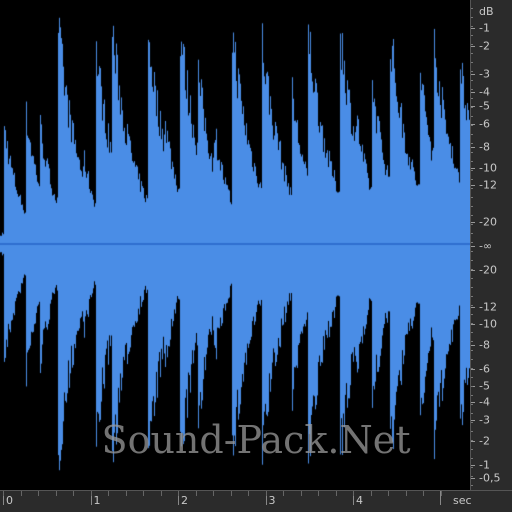  What do you see at coordinates (484, 369) in the screenshot?
I see `db-tick-label: -6` at bounding box center [484, 369].